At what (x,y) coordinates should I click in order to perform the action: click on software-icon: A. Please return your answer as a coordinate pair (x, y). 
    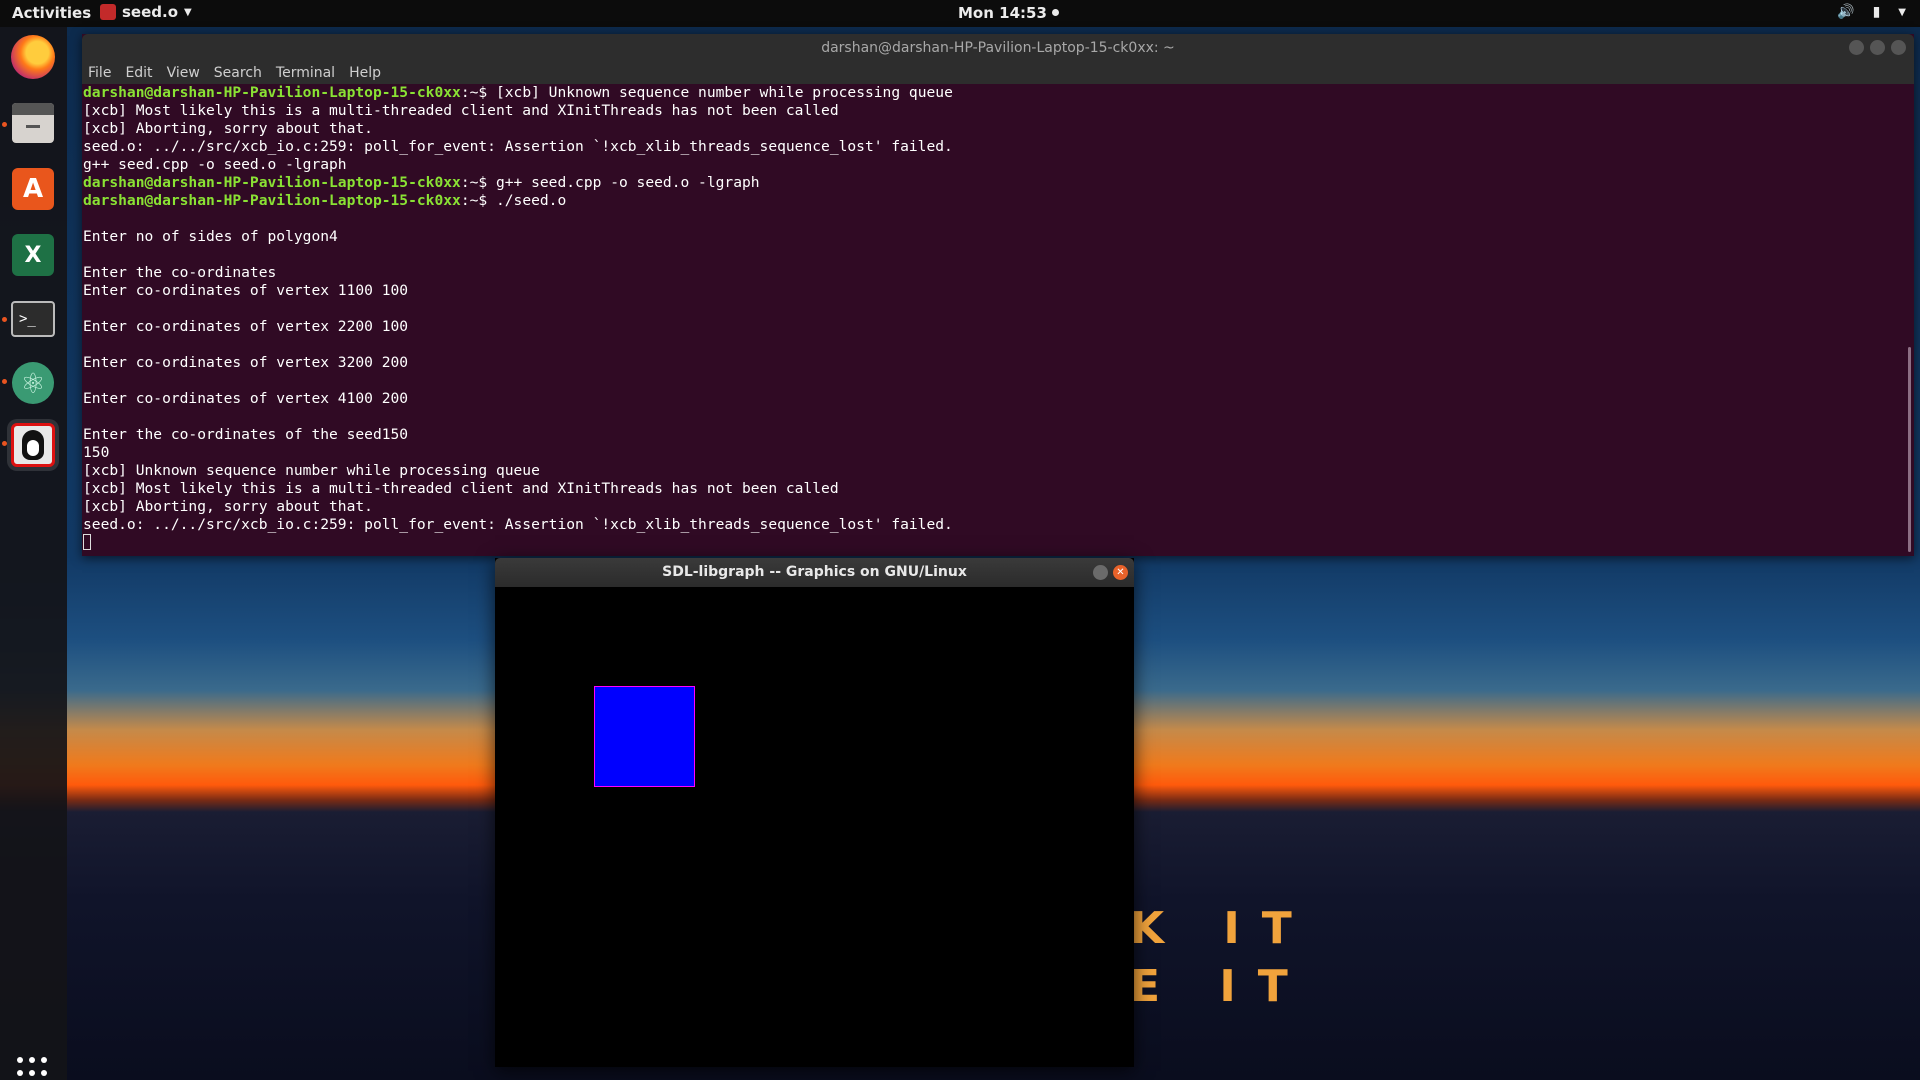
    Looking at the image, I should click on (33, 189).